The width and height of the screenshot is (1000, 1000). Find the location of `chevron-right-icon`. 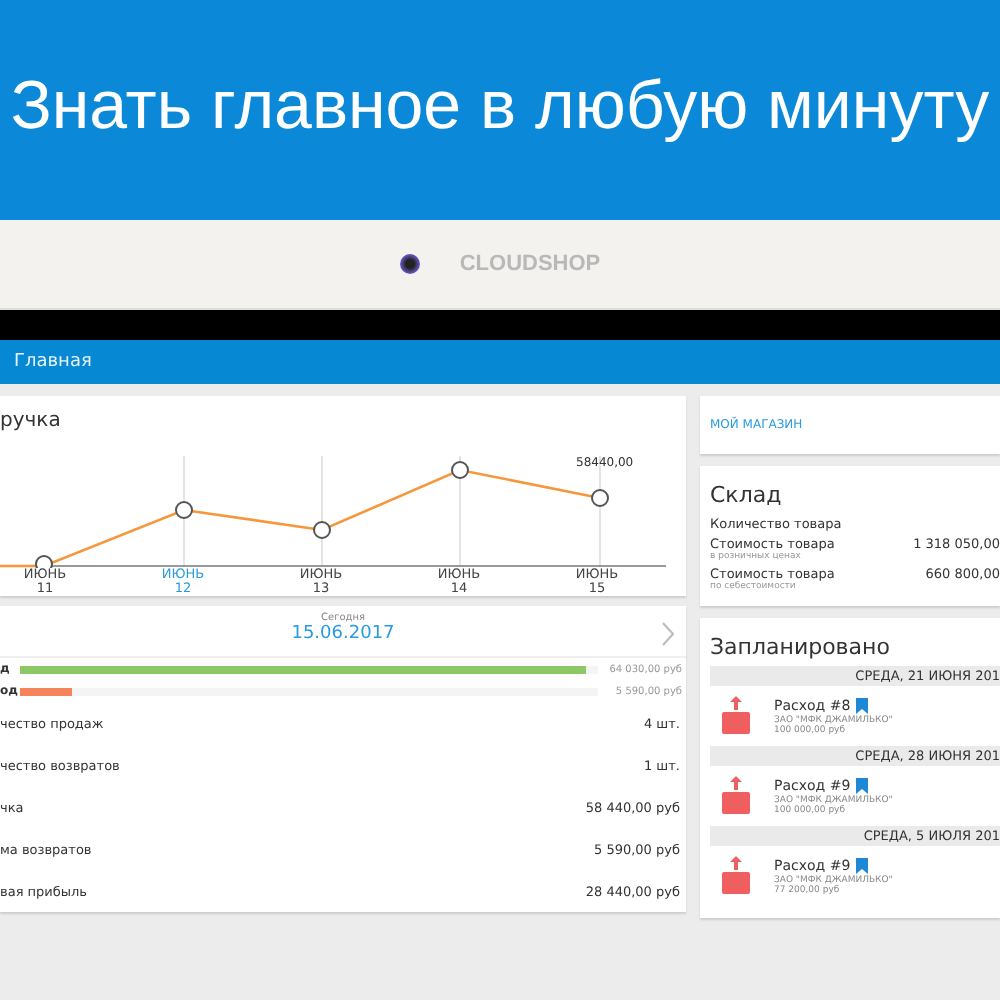

chevron-right-icon is located at coordinates (668, 634).